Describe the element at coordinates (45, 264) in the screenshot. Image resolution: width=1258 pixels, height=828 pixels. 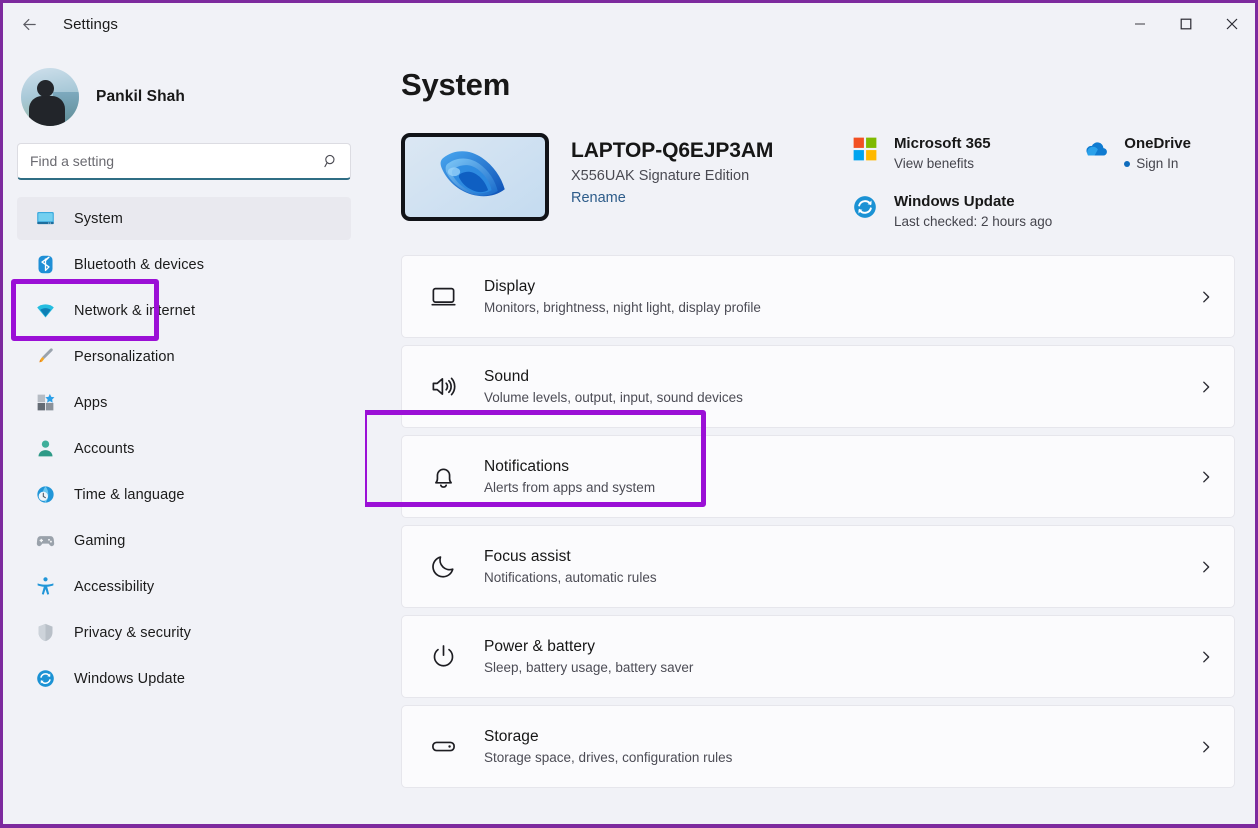
I see `bluetooth-icon` at that location.